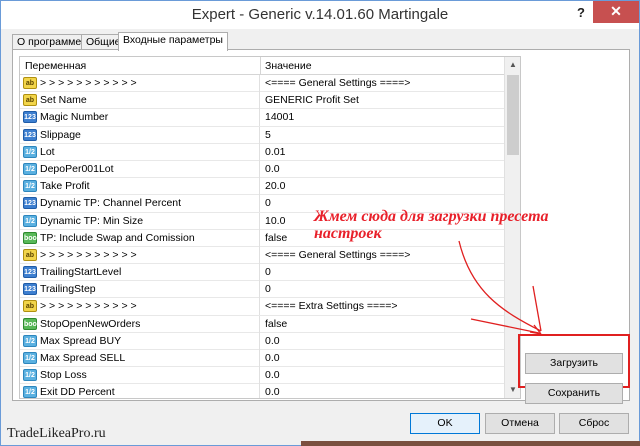 The image size is (640, 446). I want to click on close-button: ✕, so click(616, 12).